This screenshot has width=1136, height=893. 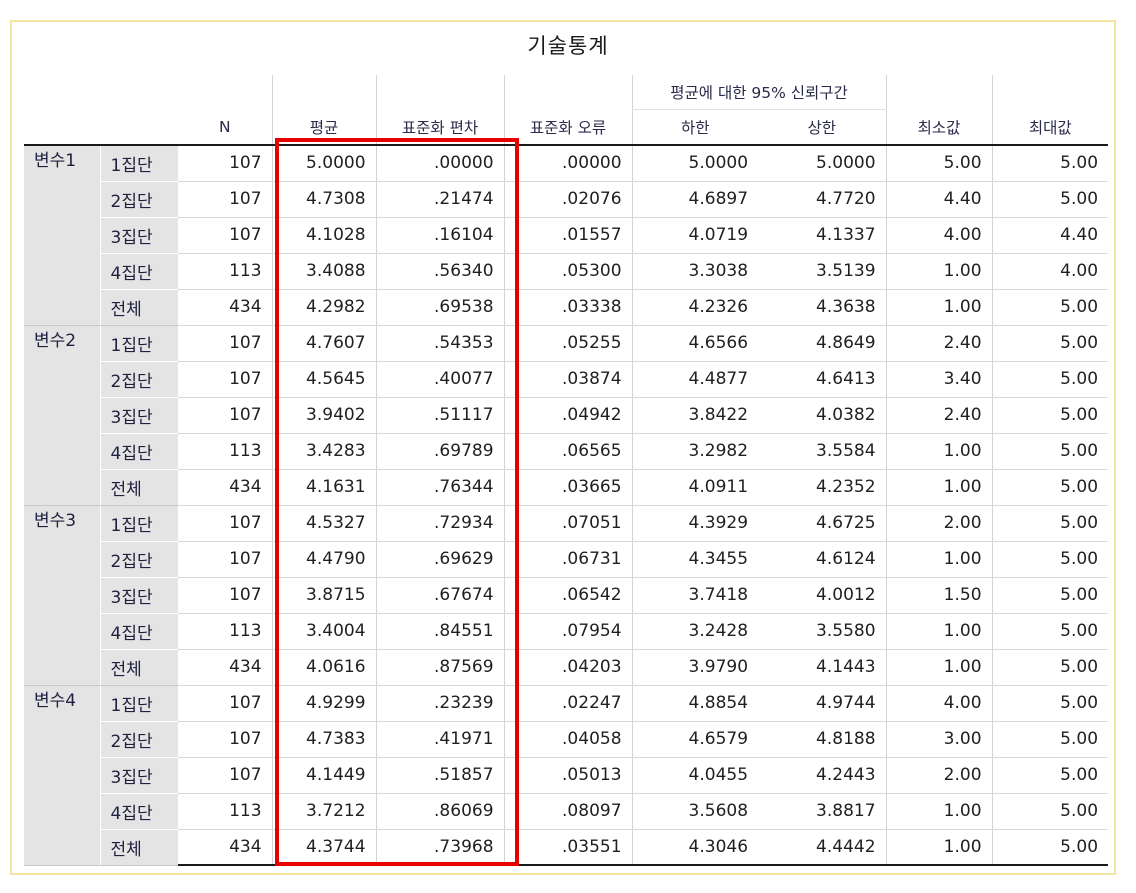 I want to click on cell-sd: .69538, so click(x=440, y=307).